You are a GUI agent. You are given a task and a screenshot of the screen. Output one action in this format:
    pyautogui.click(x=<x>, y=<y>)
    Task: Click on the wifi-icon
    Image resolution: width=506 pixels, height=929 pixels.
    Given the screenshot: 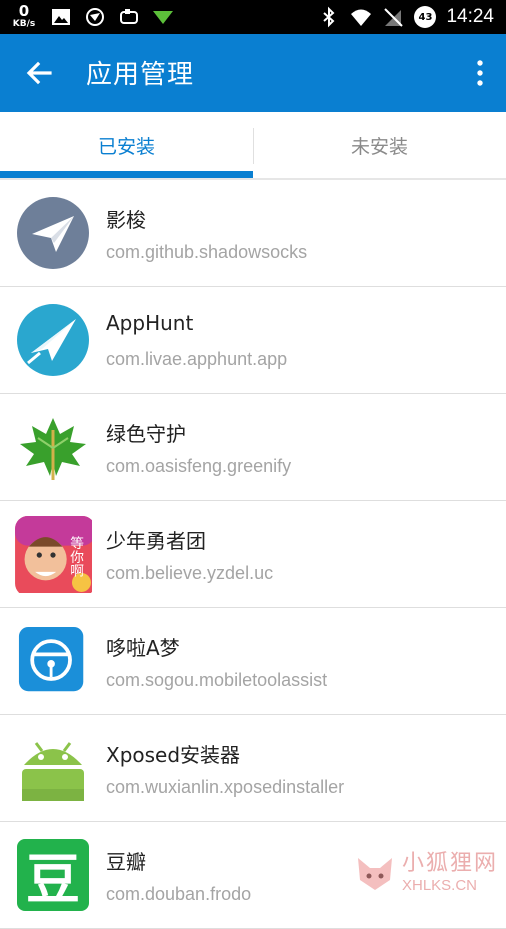 What is the action you would take?
    pyautogui.click(x=361, y=17)
    